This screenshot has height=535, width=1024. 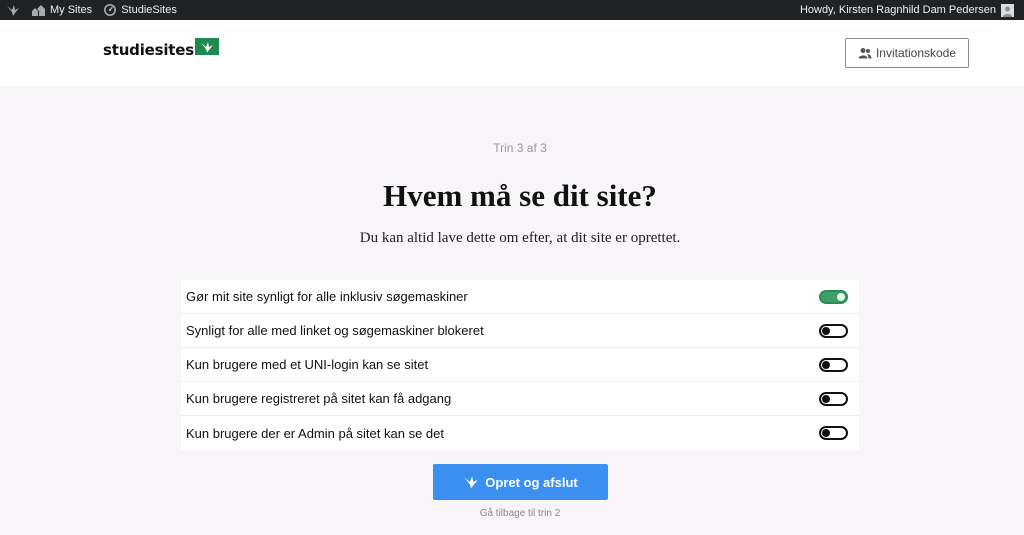 I want to click on create-and-finish-button: Opret og afslut, so click(x=520, y=482).